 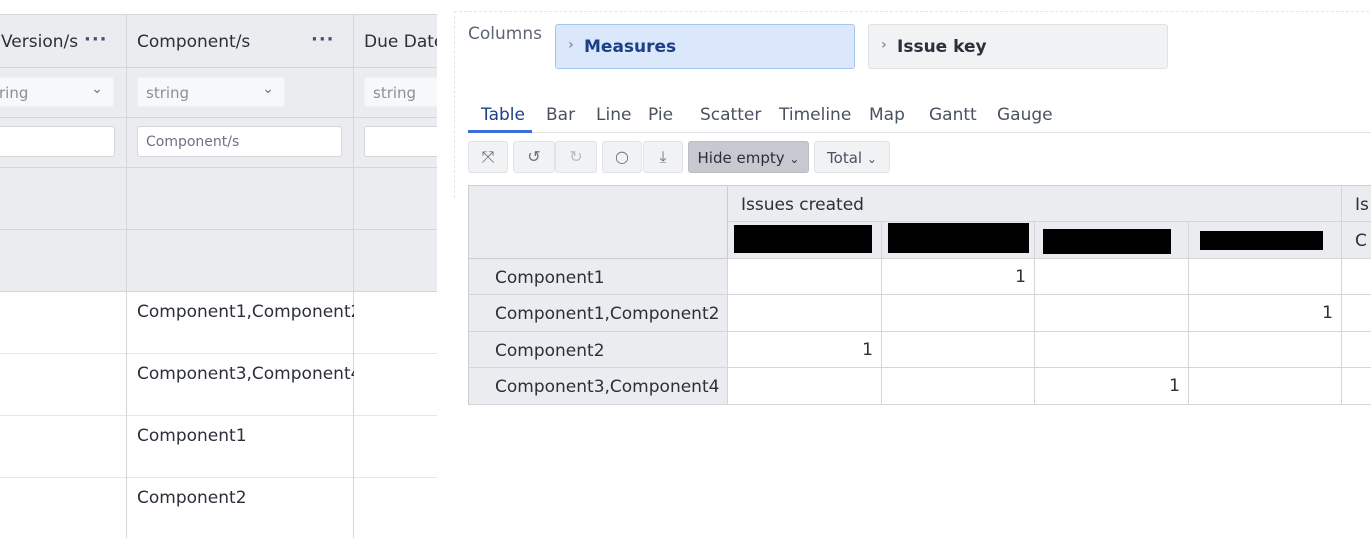 I want to click on pivot-corner, so click(x=598, y=222).